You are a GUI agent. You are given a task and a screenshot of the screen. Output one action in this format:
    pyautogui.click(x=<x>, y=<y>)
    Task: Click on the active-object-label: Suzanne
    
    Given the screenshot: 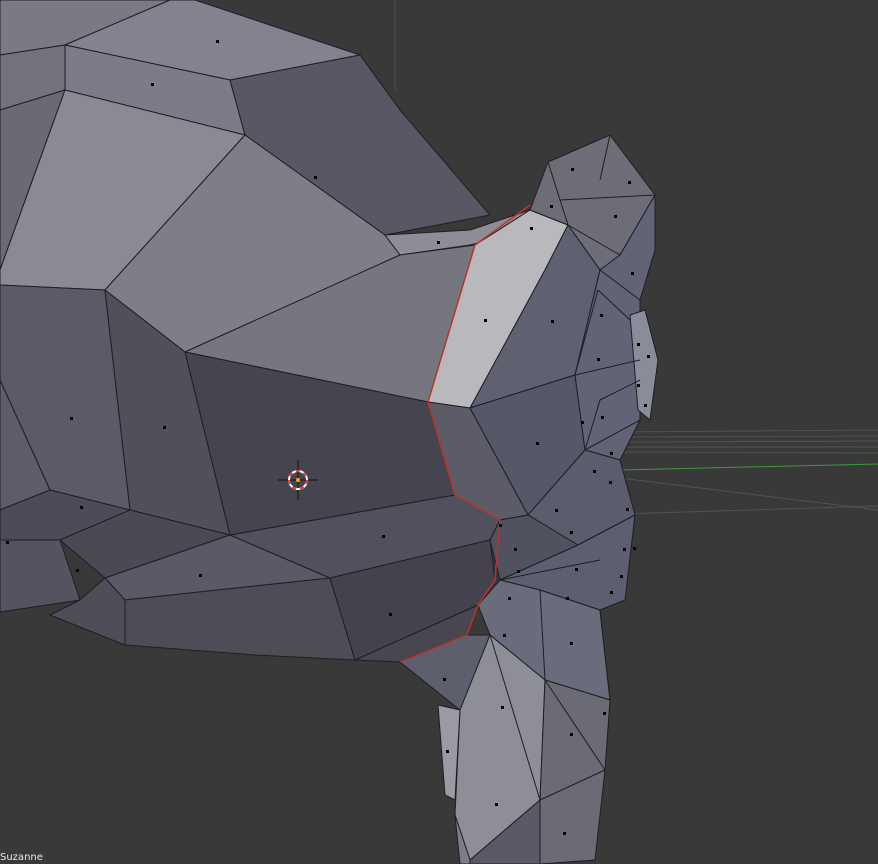 What is the action you would take?
    pyautogui.click(x=21, y=857)
    